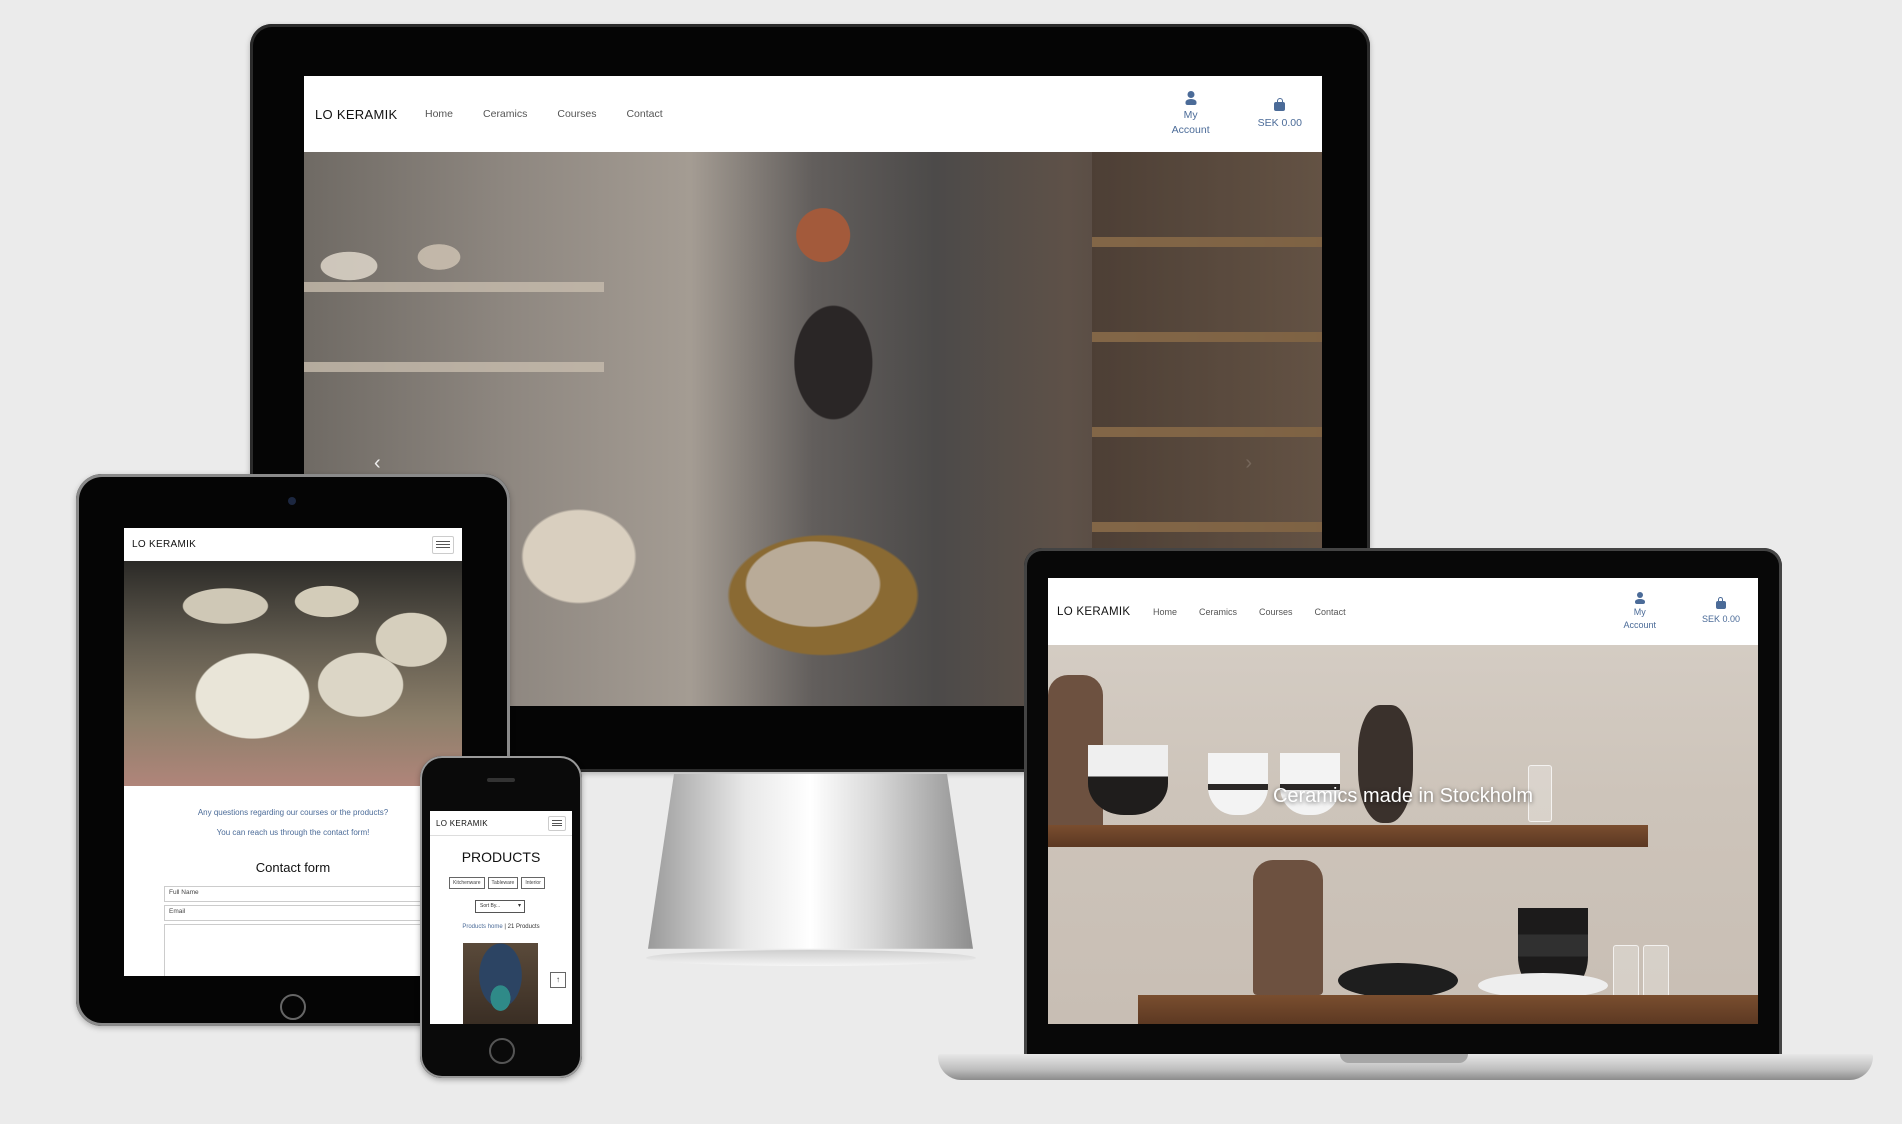 The width and height of the screenshot is (1902, 1124). I want to click on category-kitchenware-button: Kitchenware, so click(467, 883).